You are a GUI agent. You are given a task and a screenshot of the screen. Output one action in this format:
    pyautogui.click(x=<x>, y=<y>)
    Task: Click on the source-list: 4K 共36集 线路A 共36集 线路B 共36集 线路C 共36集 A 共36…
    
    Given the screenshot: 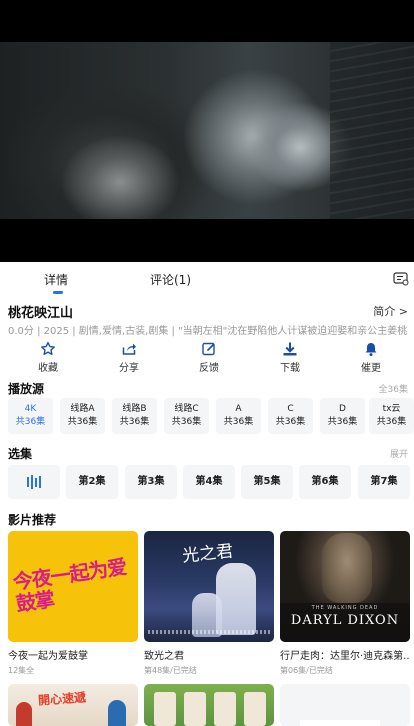 What is the action you would take?
    pyautogui.click(x=211, y=416)
    